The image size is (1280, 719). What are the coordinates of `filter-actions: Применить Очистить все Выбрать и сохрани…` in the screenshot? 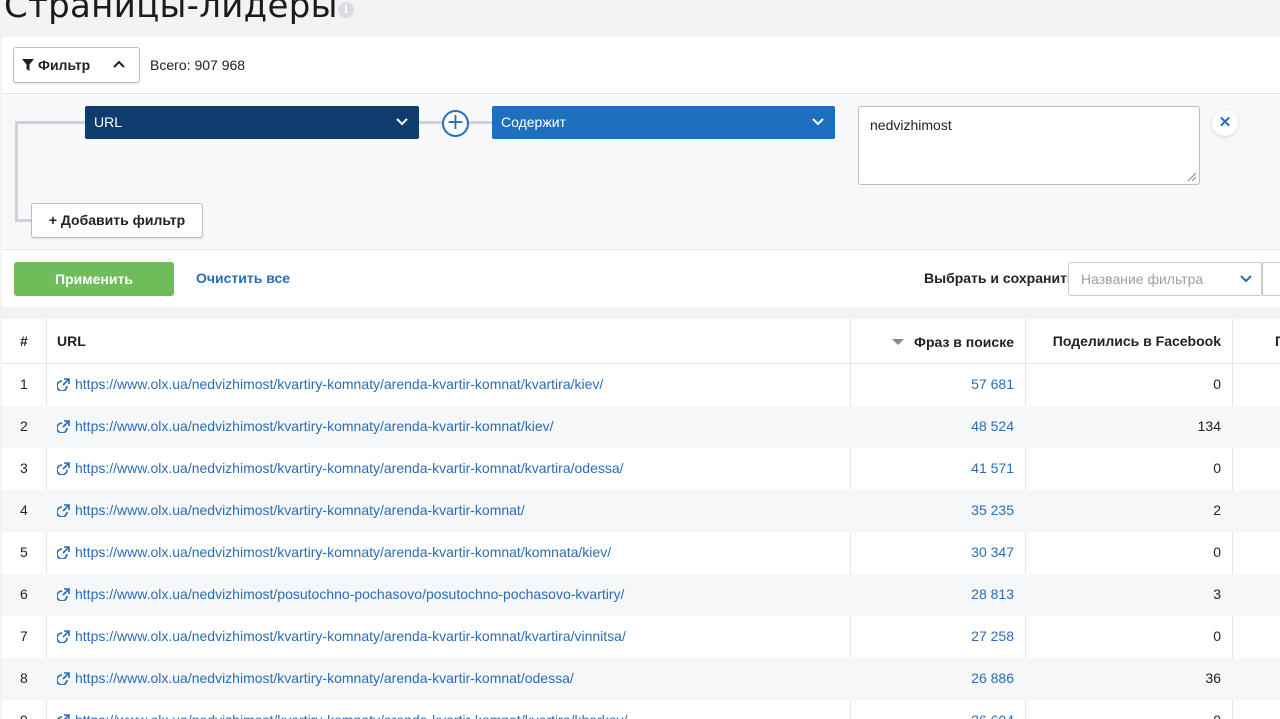 It's located at (641, 278).